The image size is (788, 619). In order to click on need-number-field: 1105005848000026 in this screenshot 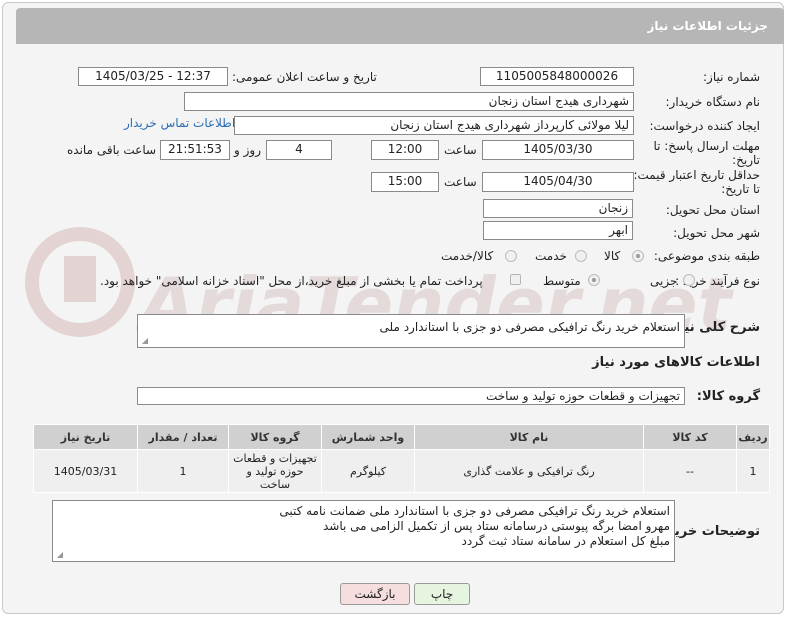, I will do `click(557, 76)`.